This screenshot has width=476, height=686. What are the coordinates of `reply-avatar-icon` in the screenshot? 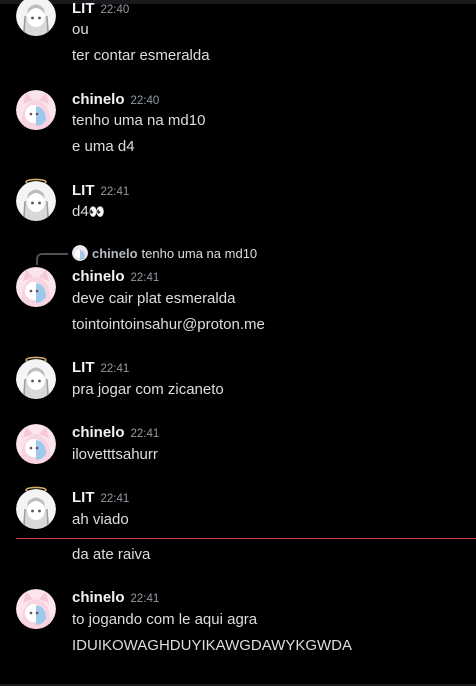 It's located at (80, 253).